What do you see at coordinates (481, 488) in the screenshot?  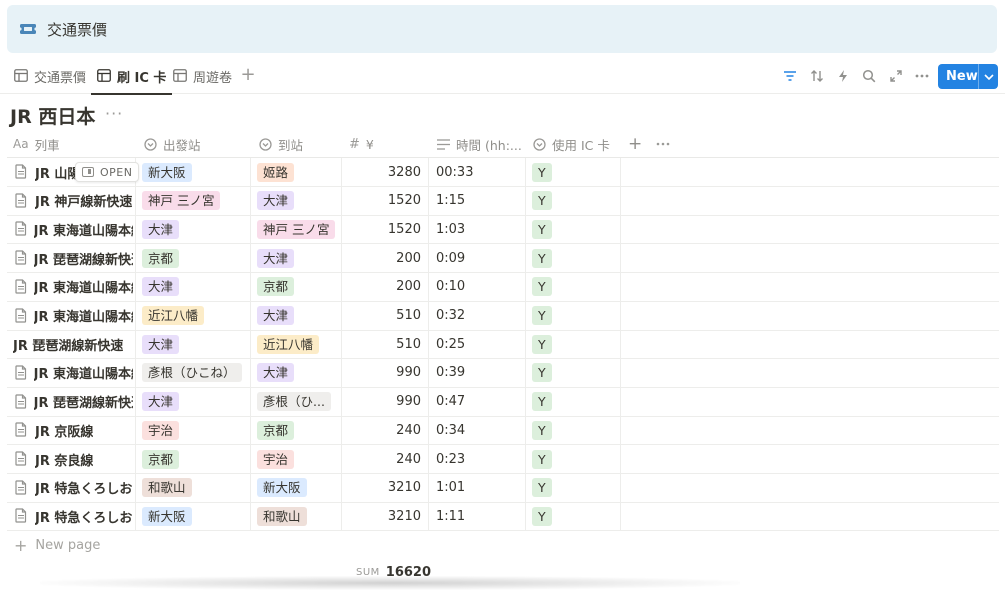 I see `time-cell: 1:01` at bounding box center [481, 488].